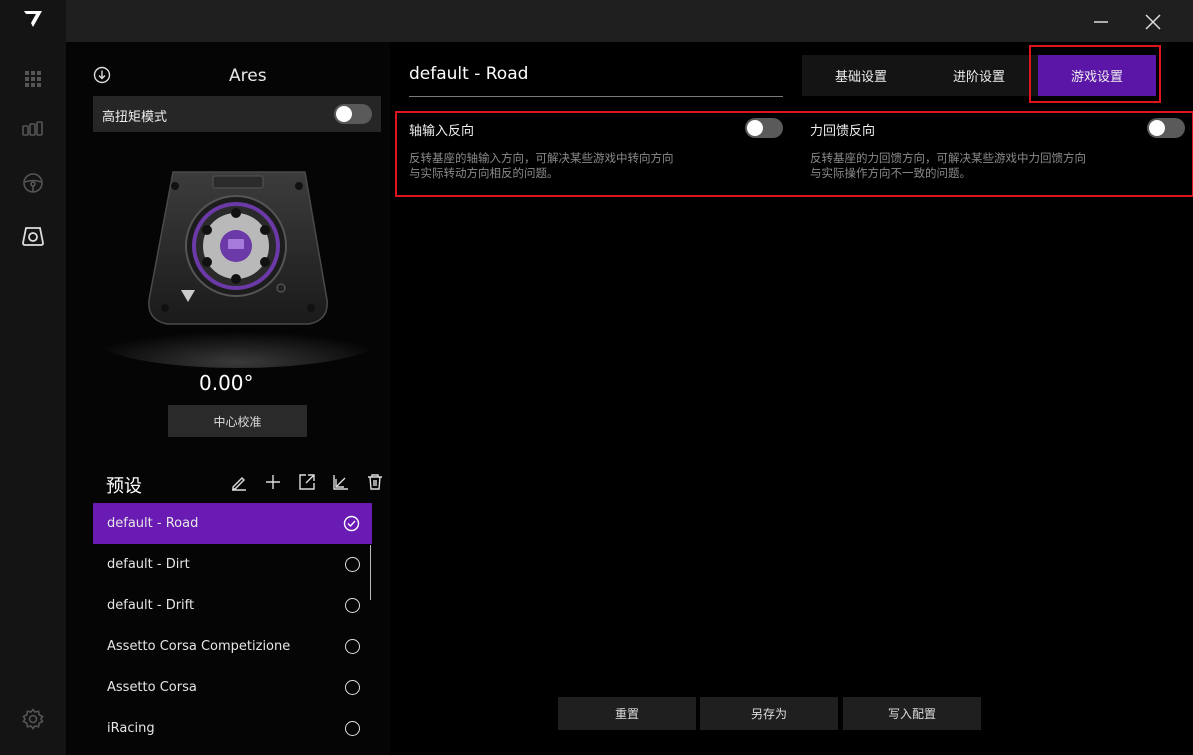 The image size is (1193, 755). I want to click on ffb-invert-title: 力回馈反向, so click(843, 131).